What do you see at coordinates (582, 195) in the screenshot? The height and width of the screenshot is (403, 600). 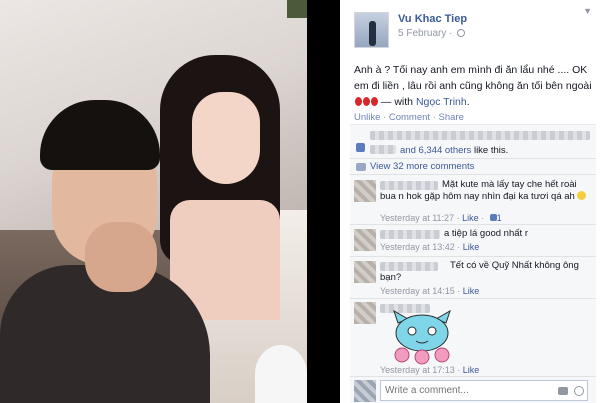 I see `emoji-icon` at bounding box center [582, 195].